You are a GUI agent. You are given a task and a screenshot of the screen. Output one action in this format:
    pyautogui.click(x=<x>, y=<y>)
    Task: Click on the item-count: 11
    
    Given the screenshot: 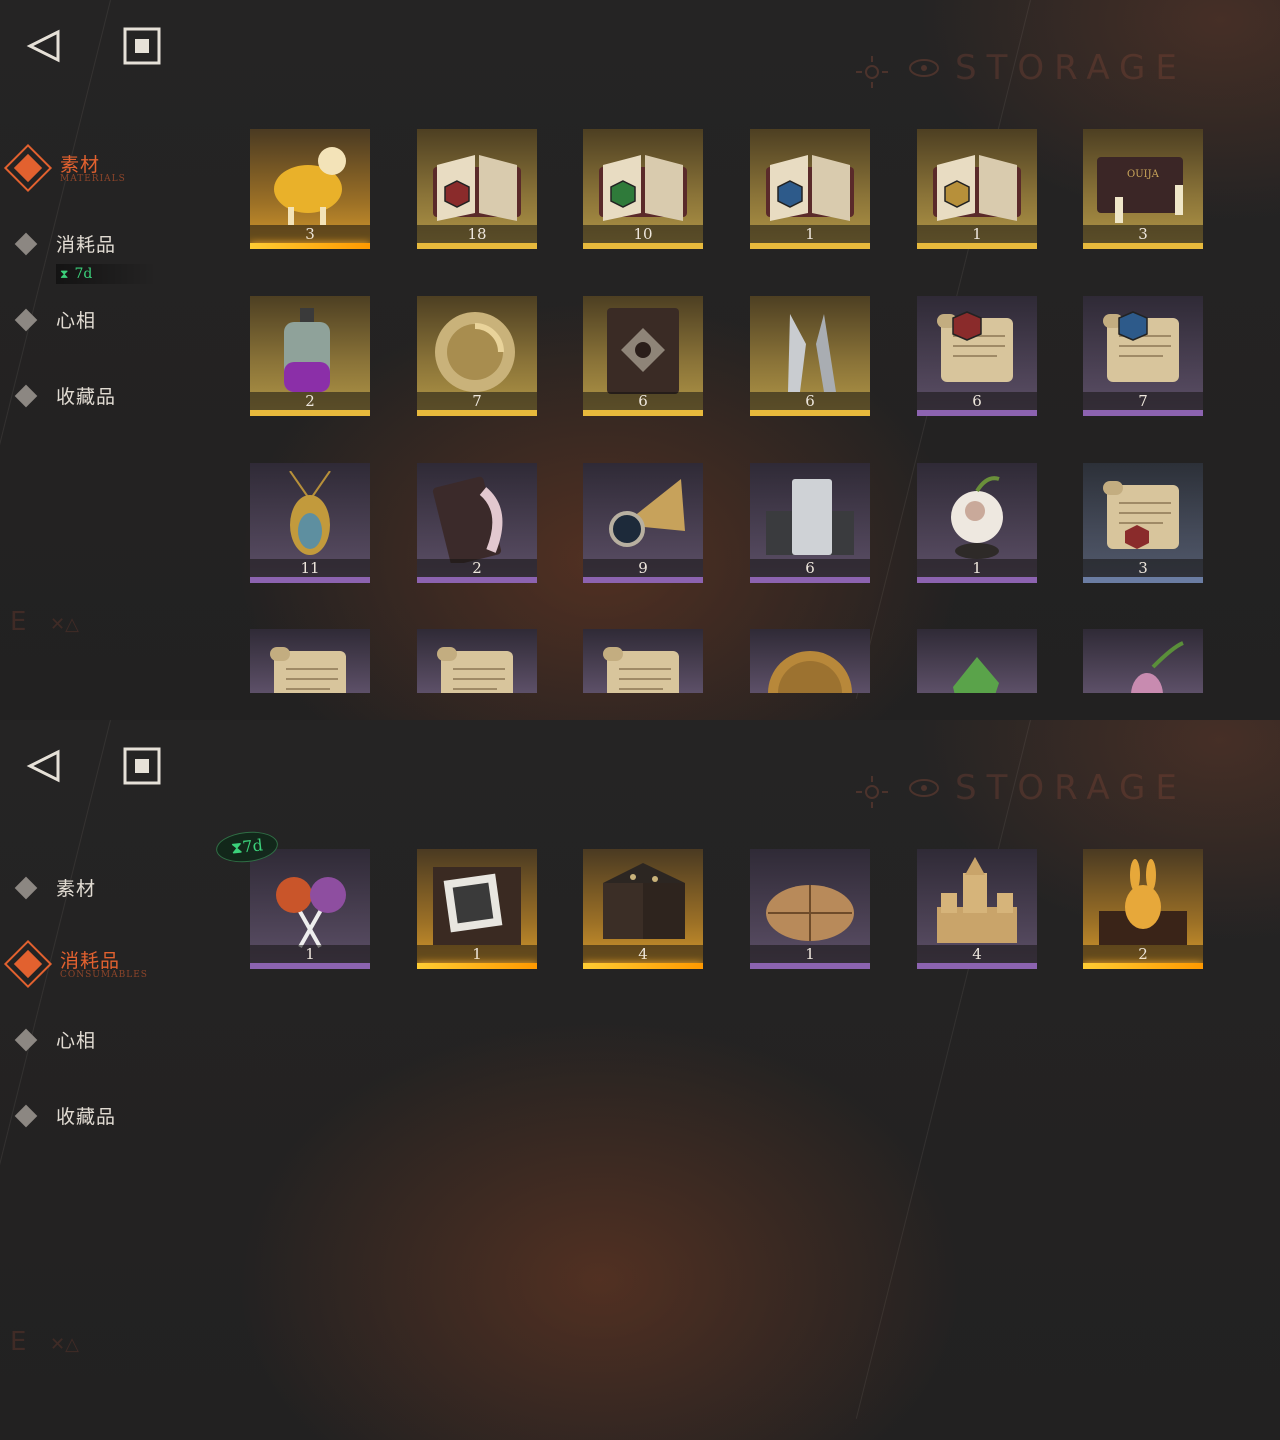 What is the action you would take?
    pyautogui.click(x=310, y=568)
    